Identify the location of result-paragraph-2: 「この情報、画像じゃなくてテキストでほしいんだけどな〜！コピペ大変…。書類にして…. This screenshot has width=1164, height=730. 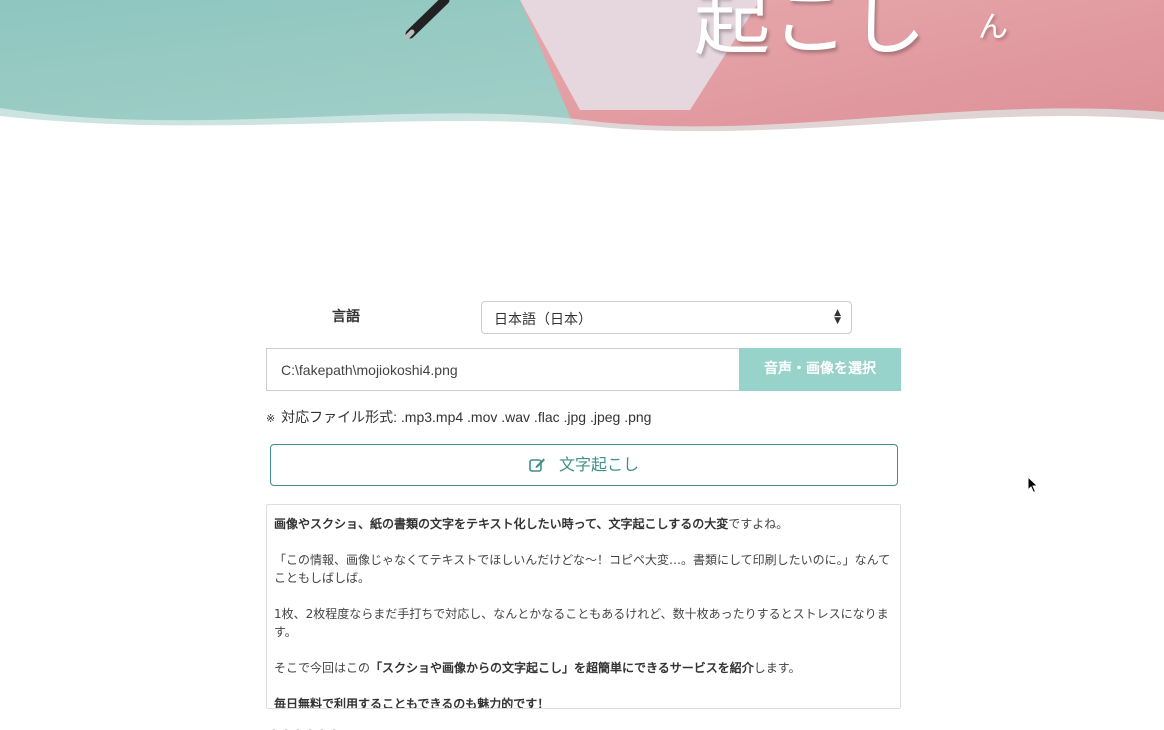
(582, 569).